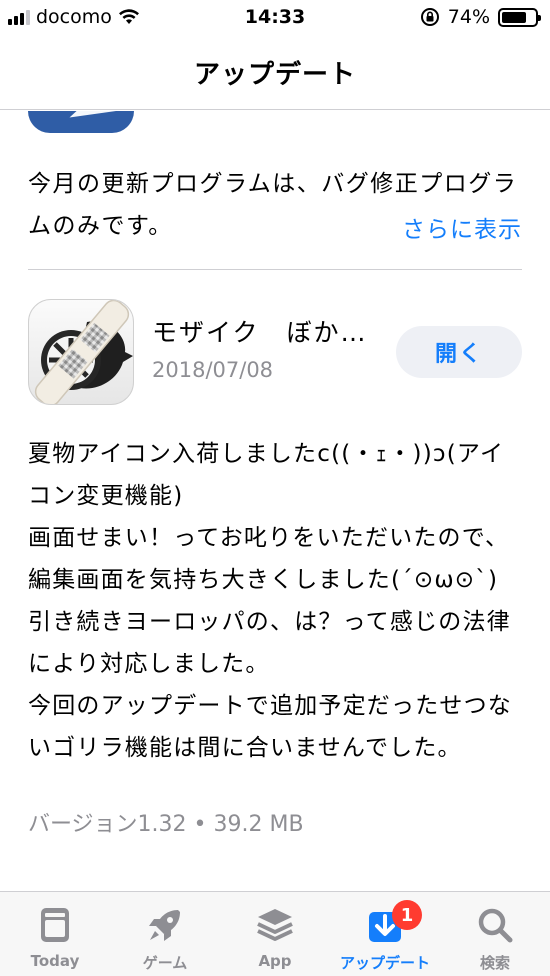 Image resolution: width=550 pixels, height=976 pixels. I want to click on battery-percent: 74%, so click(468, 17).